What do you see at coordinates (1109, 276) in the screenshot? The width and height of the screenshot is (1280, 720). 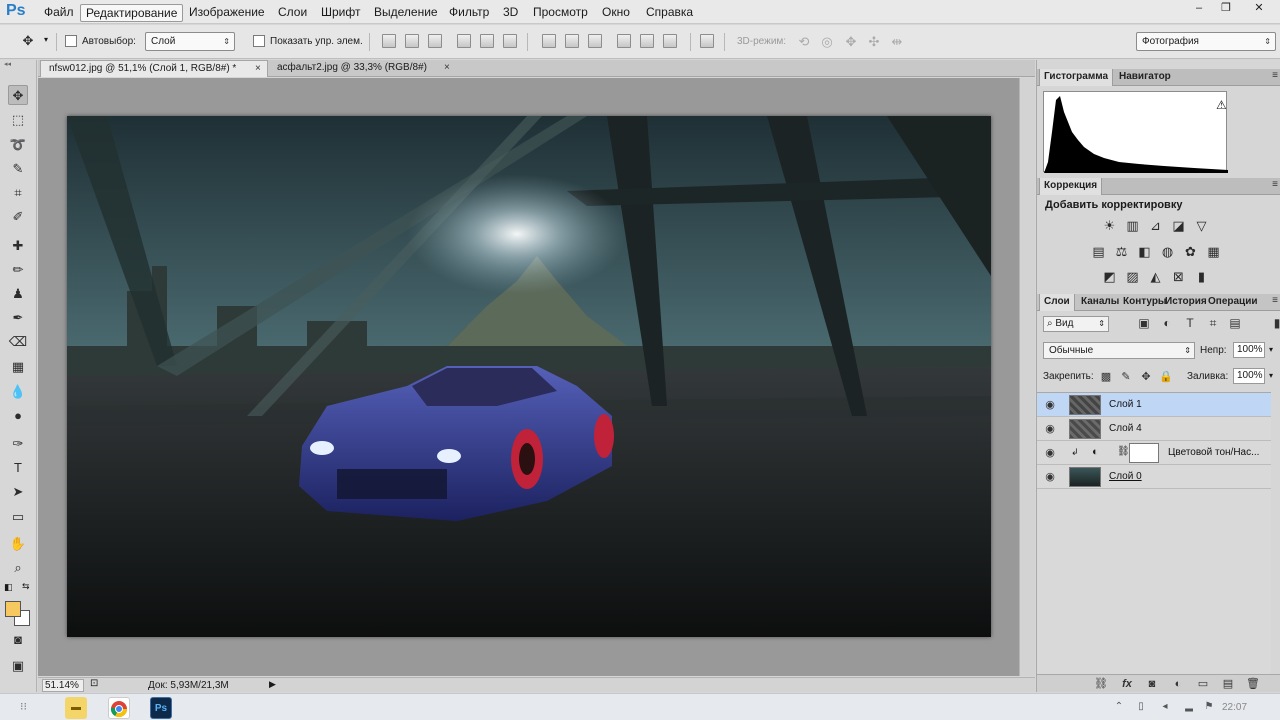 I see `invert-icon: ◩` at bounding box center [1109, 276].